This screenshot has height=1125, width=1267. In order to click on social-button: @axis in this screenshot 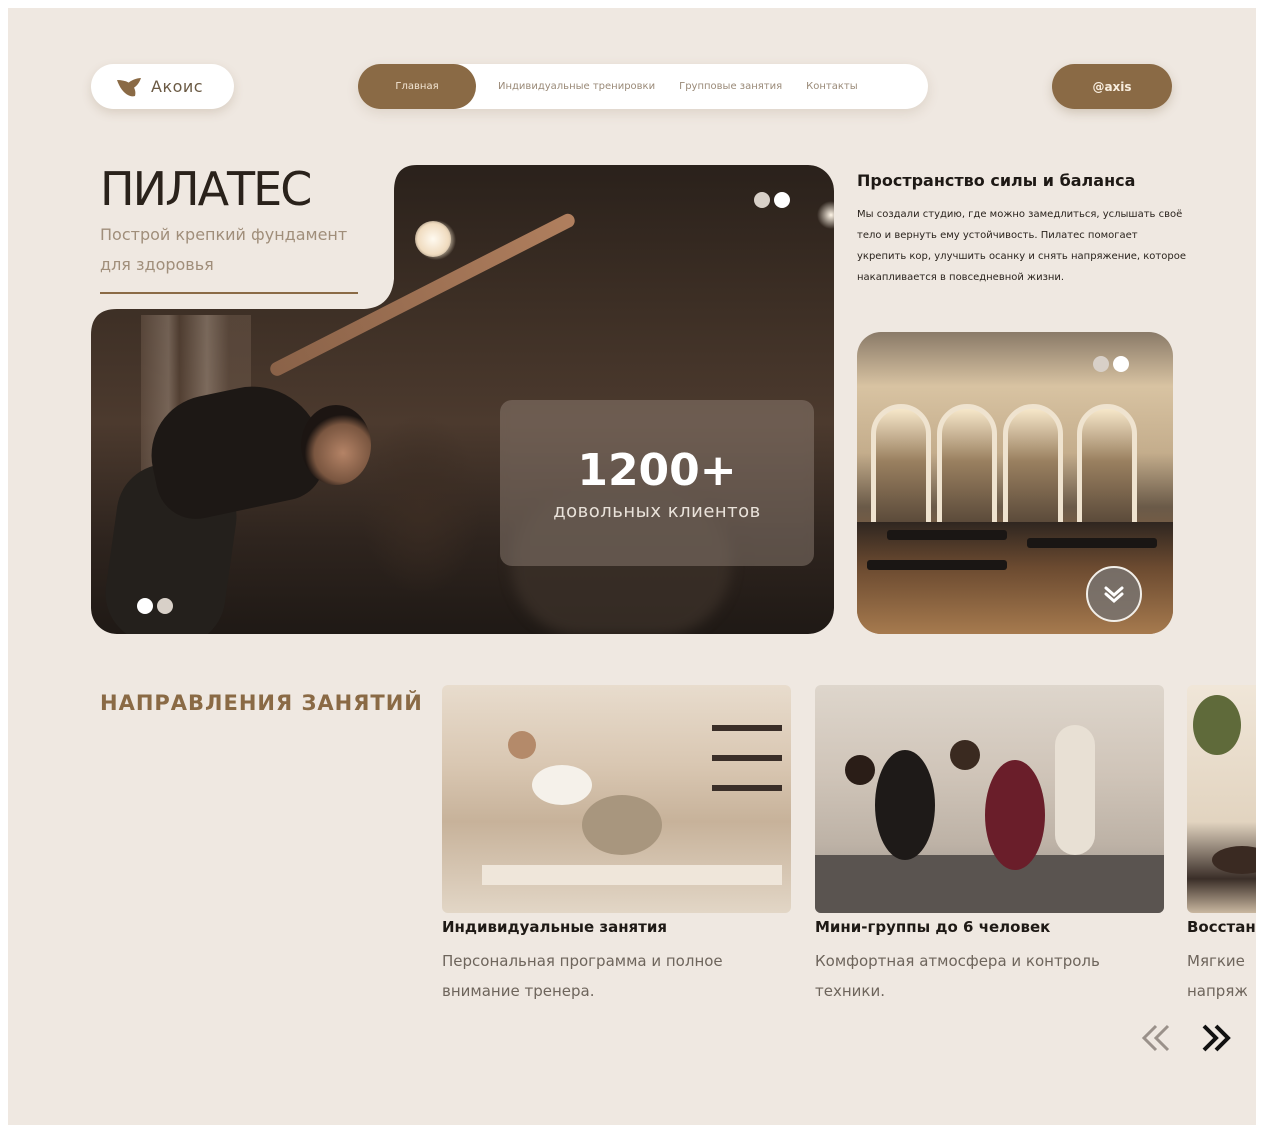, I will do `click(1112, 86)`.